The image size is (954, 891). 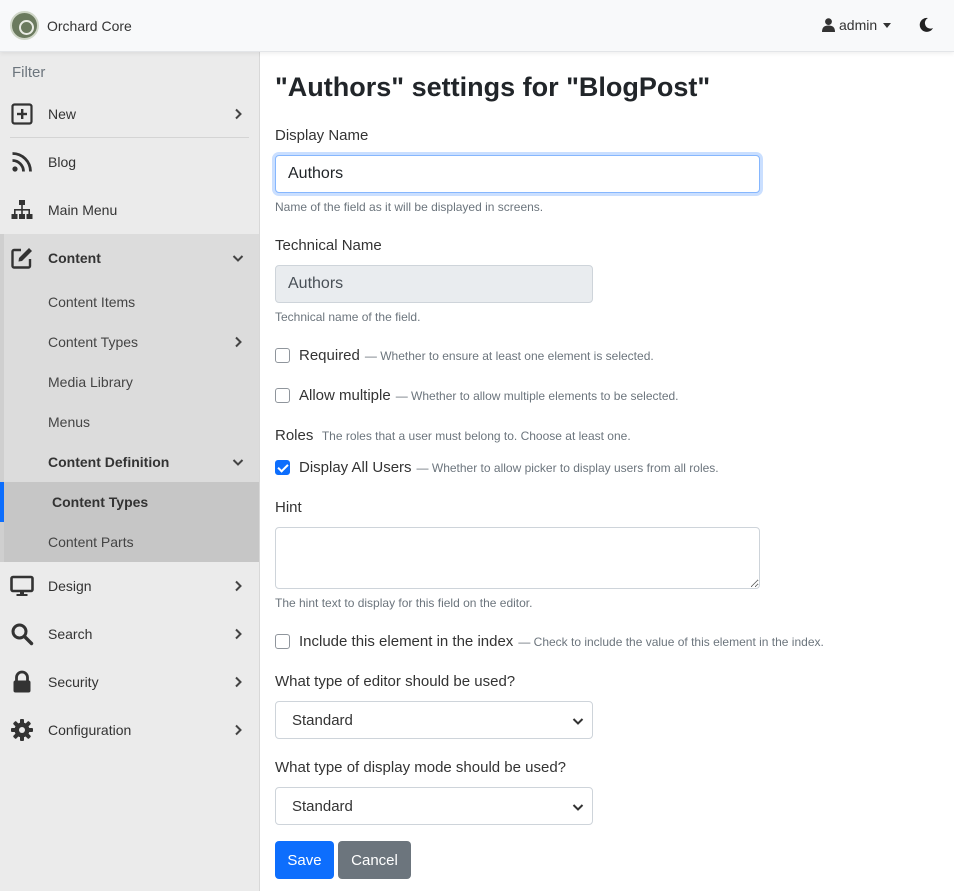 I want to click on sidebar-subitem-content-parts: Content Parts, so click(x=131, y=542).